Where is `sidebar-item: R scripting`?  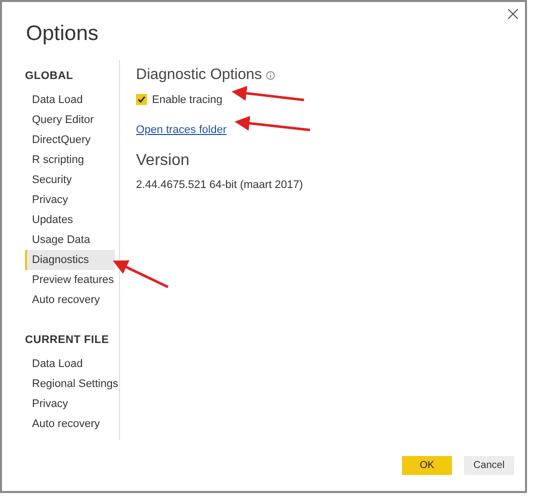
sidebar-item: R scripting is located at coordinates (70, 160).